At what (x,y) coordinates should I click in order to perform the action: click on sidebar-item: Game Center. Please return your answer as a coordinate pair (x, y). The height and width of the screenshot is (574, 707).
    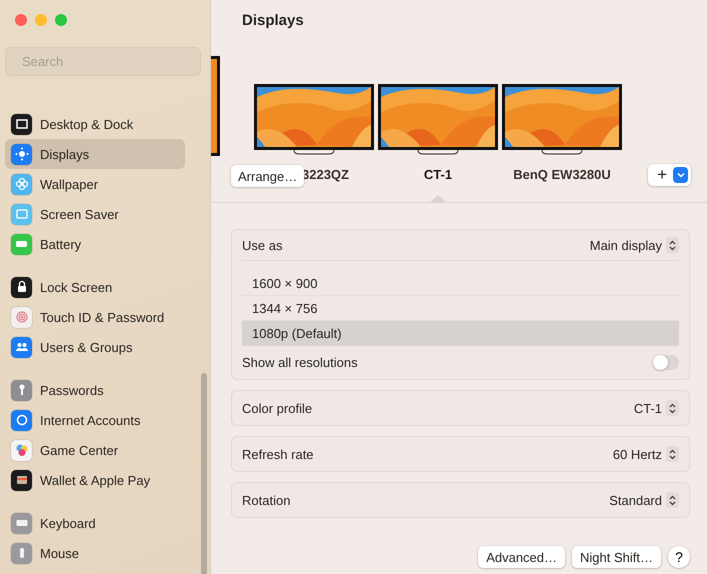
    Looking at the image, I should click on (95, 450).